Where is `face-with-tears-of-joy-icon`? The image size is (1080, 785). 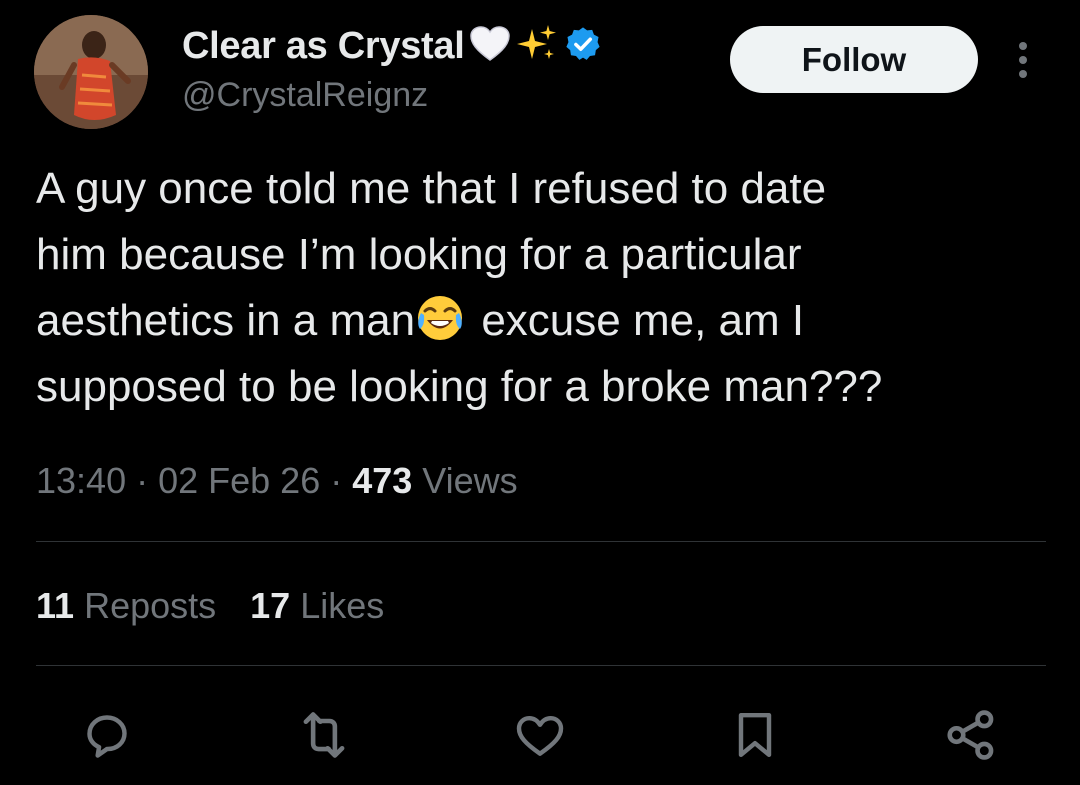
face-with-tears-of-joy-icon is located at coordinates (440, 318).